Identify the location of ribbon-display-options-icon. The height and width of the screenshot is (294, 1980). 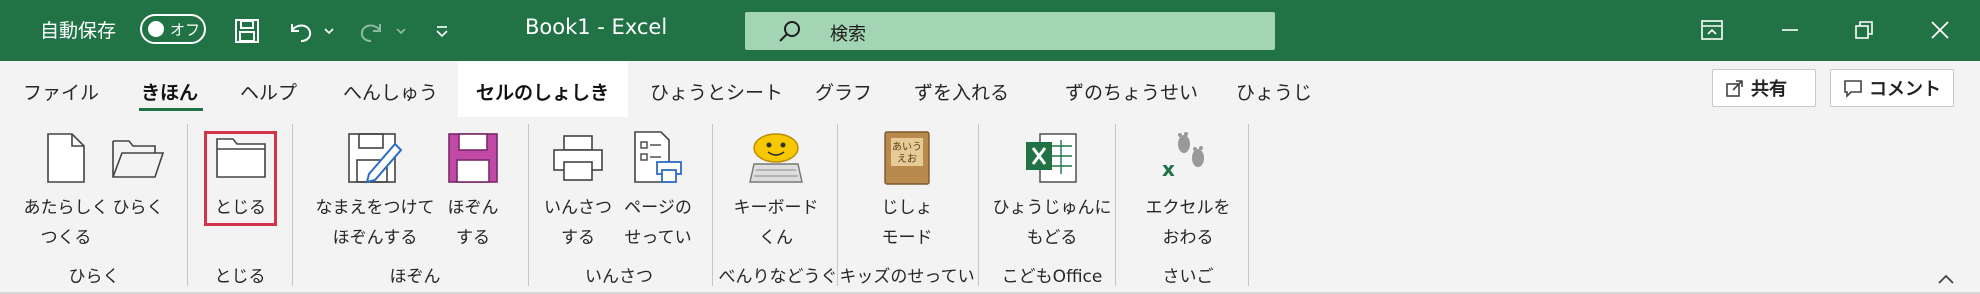
(1712, 30).